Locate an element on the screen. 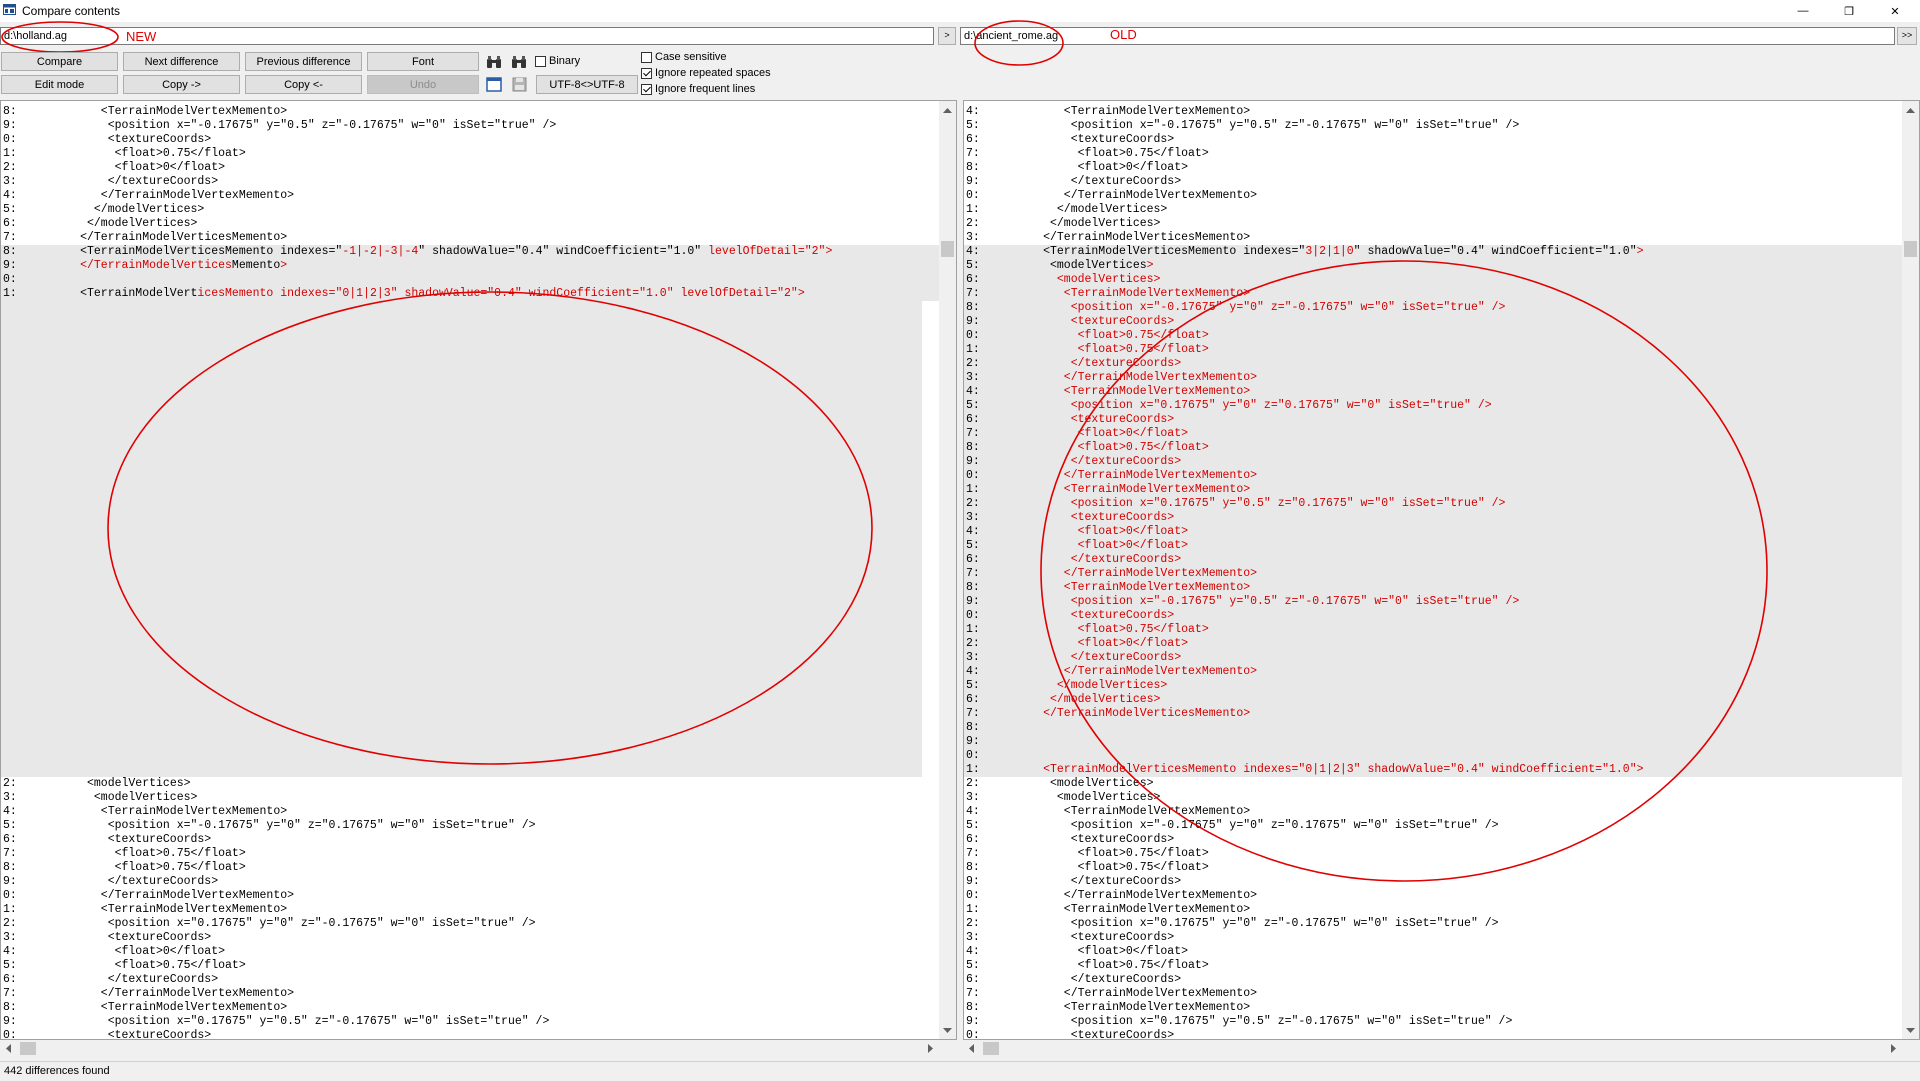  font-button: Font is located at coordinates (423, 61).